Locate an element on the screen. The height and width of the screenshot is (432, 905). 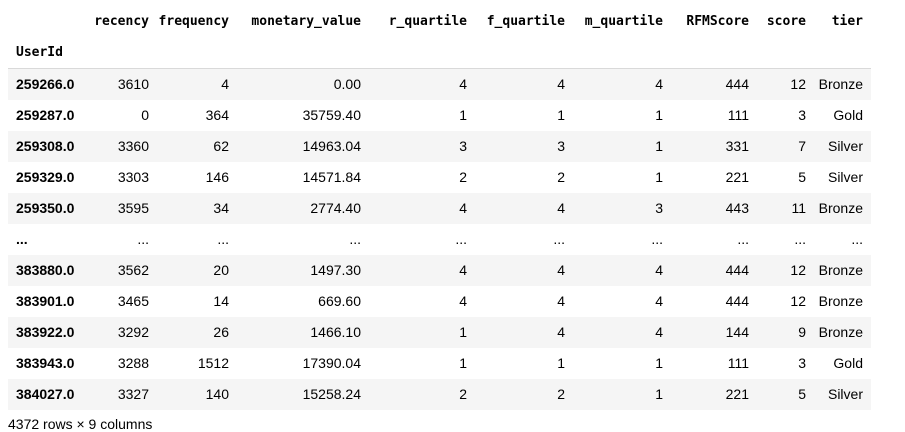
table-cell-monetary-value: 0.00 is located at coordinates (347, 84).